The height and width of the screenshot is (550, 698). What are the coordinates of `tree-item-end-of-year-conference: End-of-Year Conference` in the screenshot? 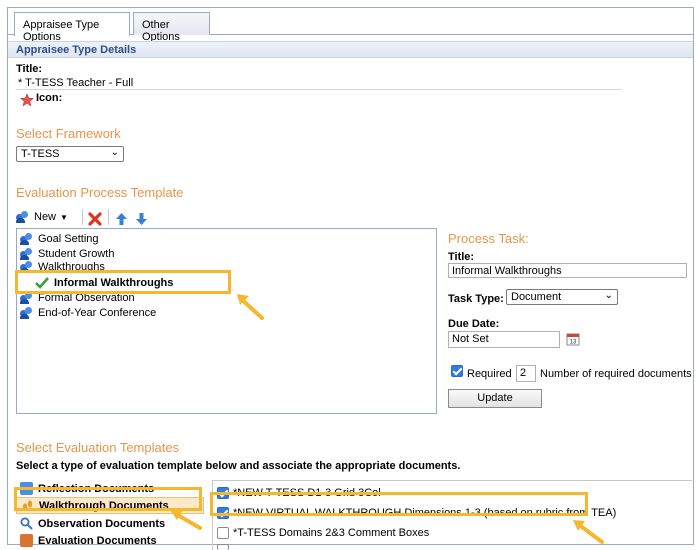 It's located at (88, 312).